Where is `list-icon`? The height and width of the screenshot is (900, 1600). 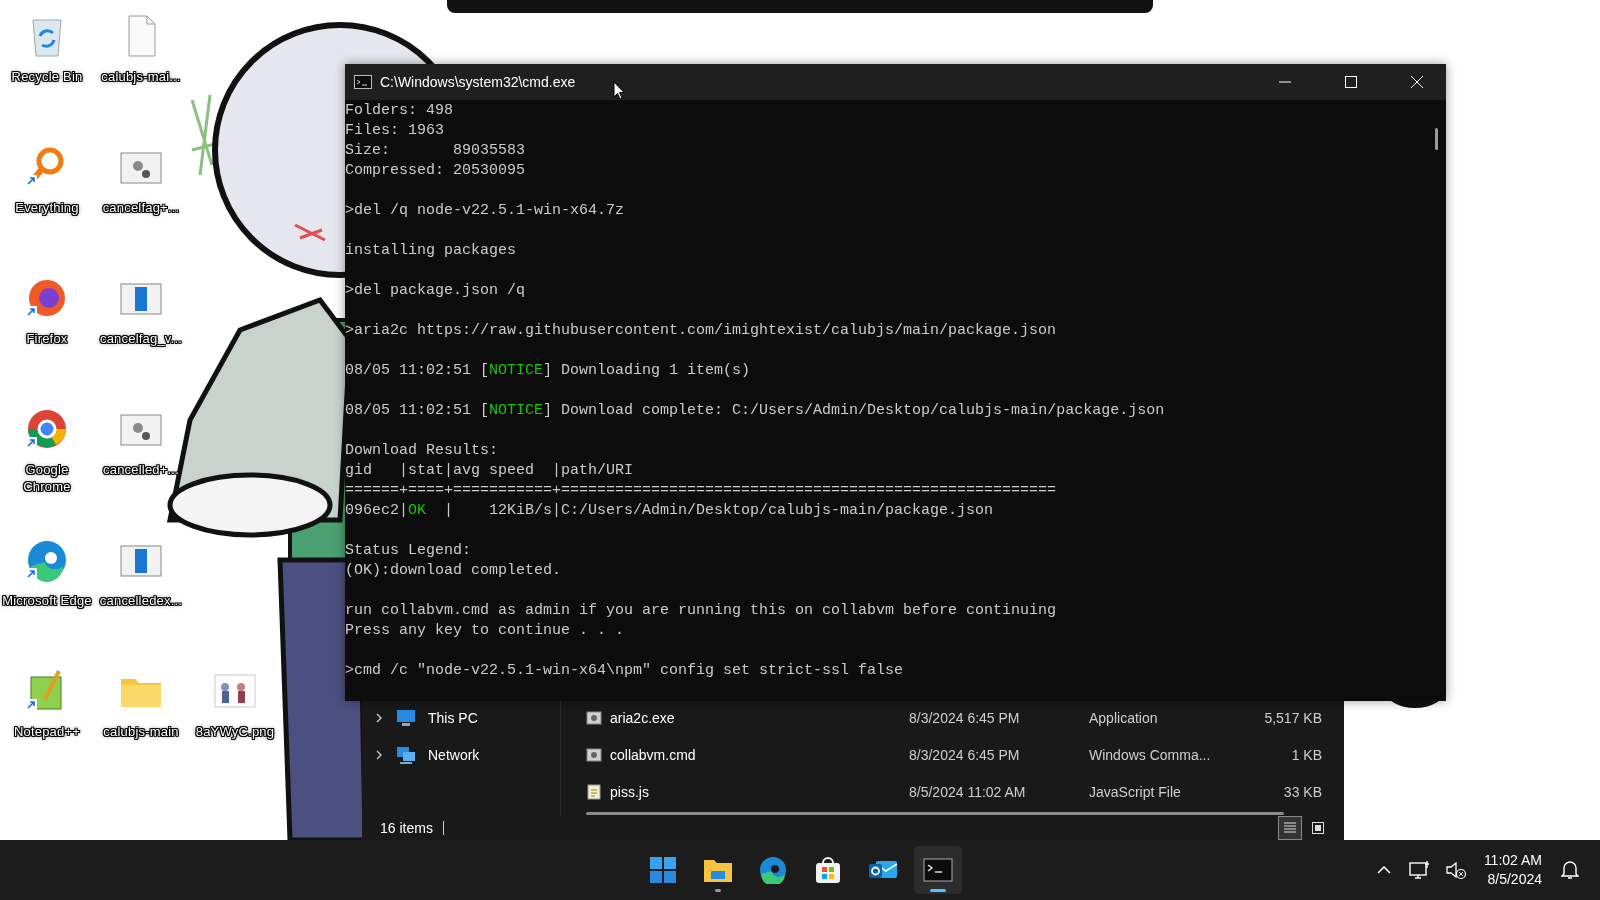
list-icon is located at coordinates (1290, 827).